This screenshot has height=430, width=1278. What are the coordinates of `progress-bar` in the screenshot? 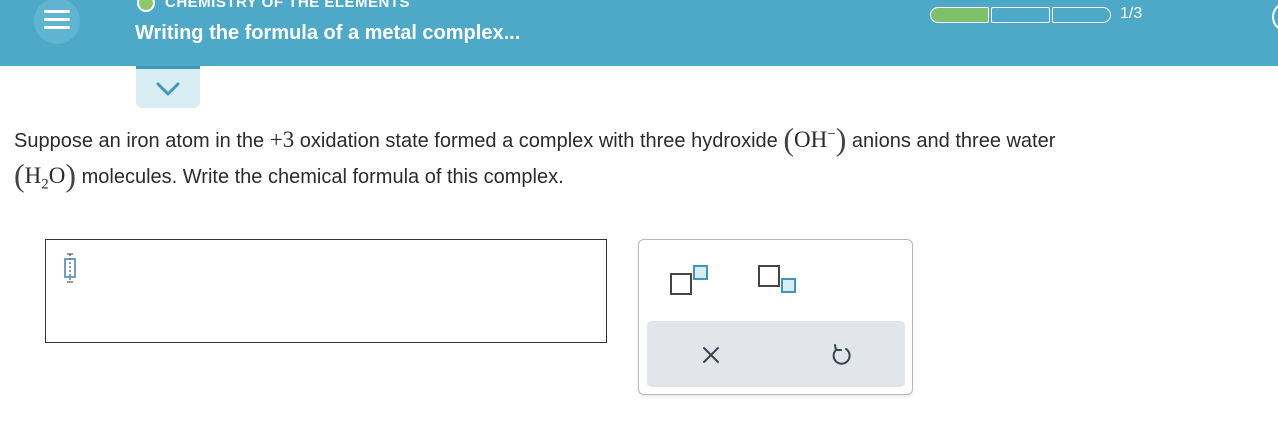 It's located at (1020, 15).